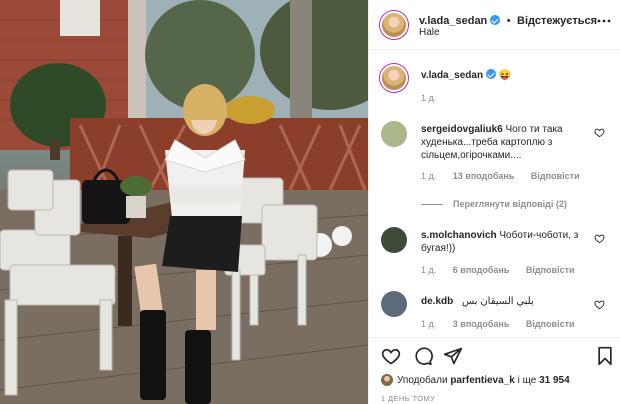 The height and width of the screenshot is (404, 620). What do you see at coordinates (527, 380) in the screenshot?
I see `liked-by-mid: і ще` at bounding box center [527, 380].